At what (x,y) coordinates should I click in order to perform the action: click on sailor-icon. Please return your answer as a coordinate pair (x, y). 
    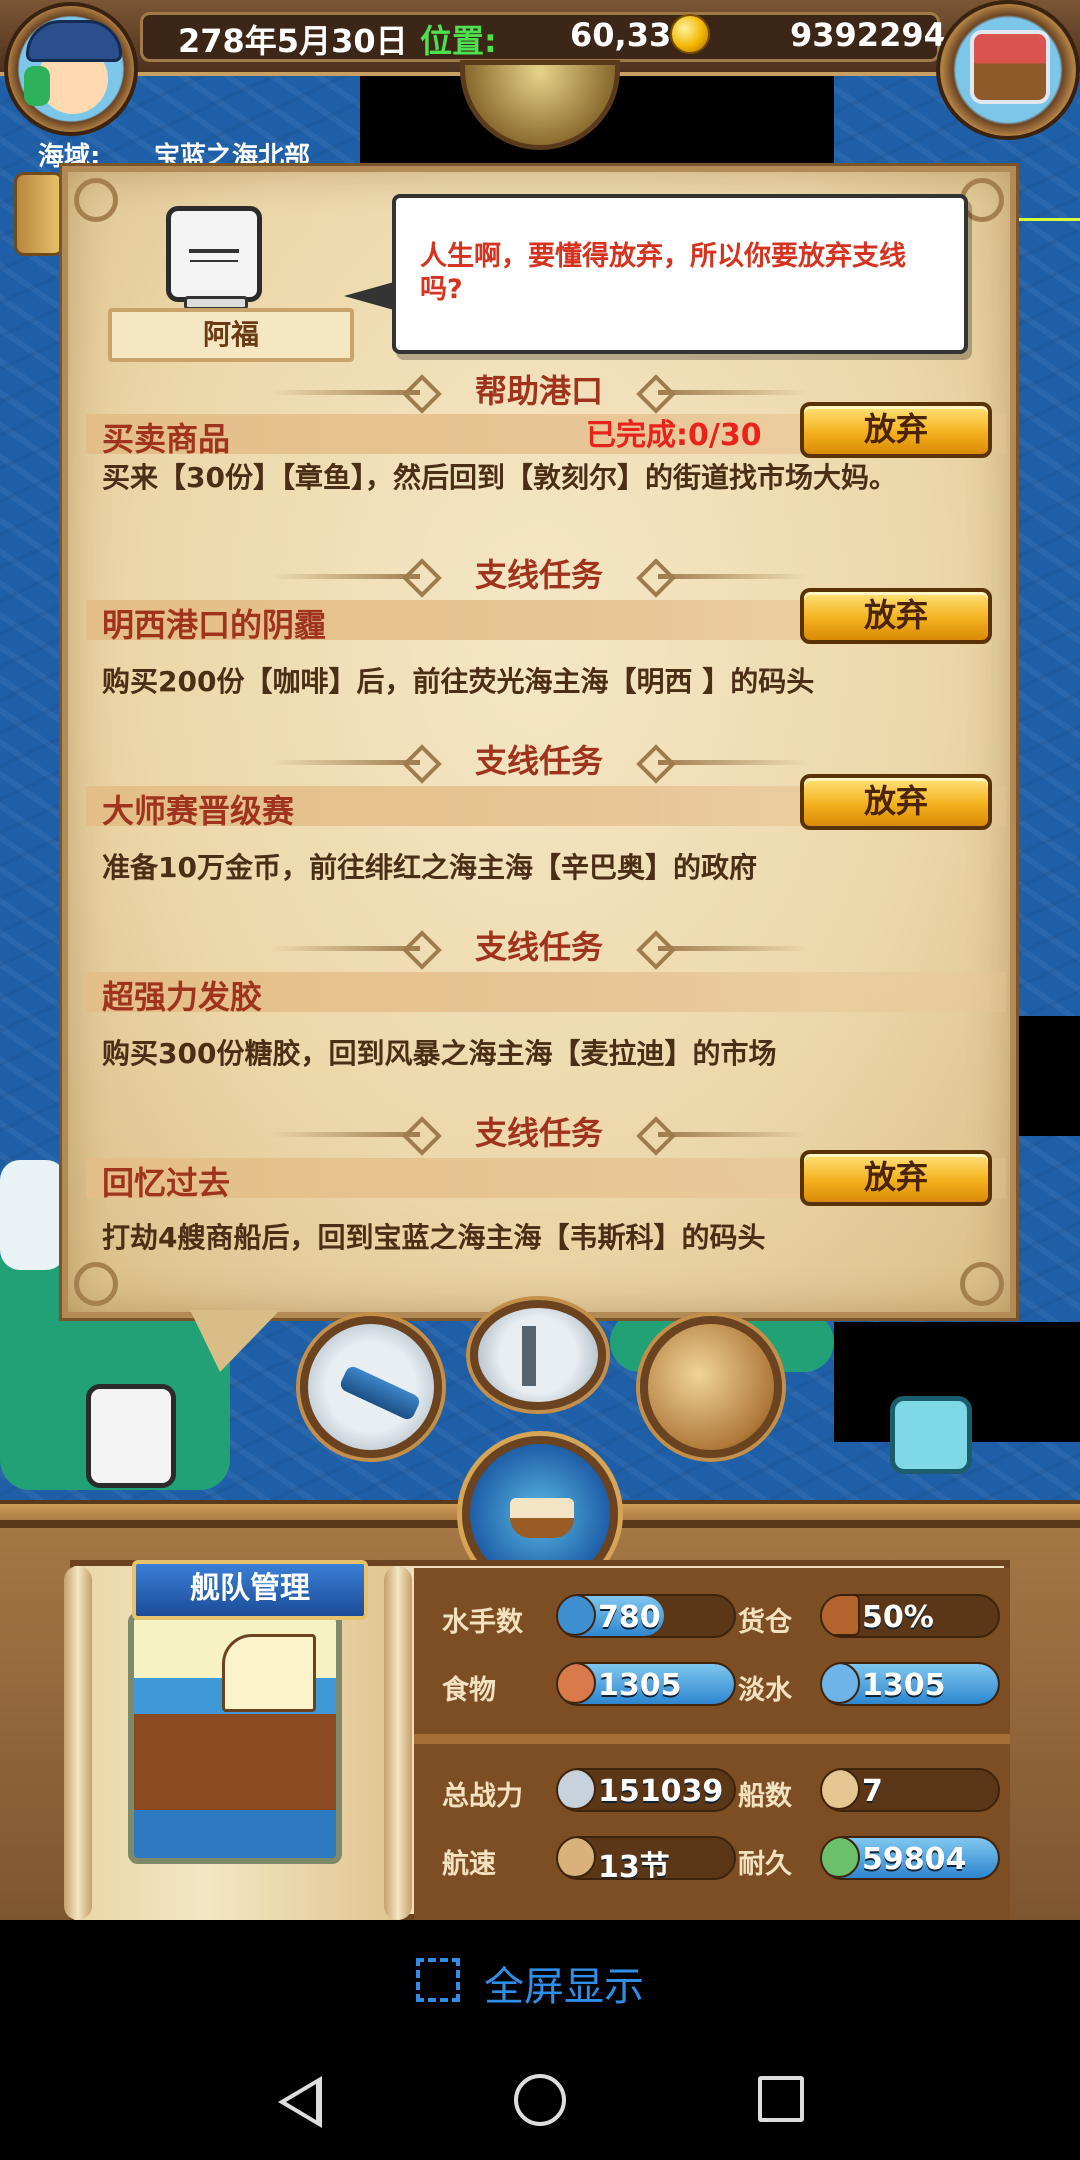
    Looking at the image, I should click on (577, 1616).